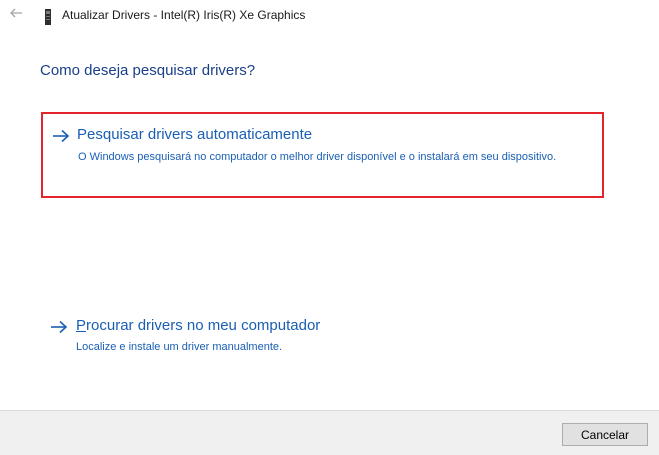 This screenshot has height=455, width=659. I want to click on search-automatically-title: Pesquisar drivers automaticamente, so click(195, 134).